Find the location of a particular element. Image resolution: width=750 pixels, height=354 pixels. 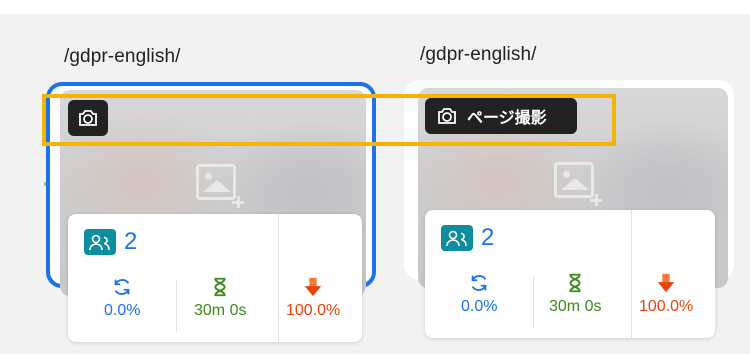

top-strip is located at coordinates (375, 7).